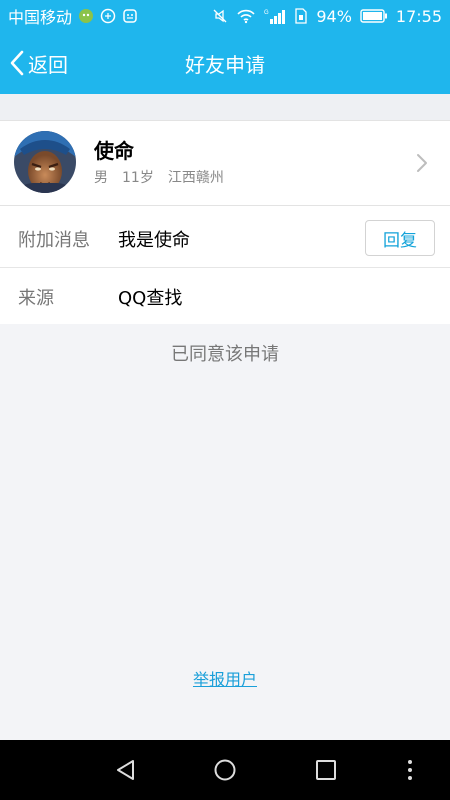  I want to click on battery-icon, so click(374, 16).